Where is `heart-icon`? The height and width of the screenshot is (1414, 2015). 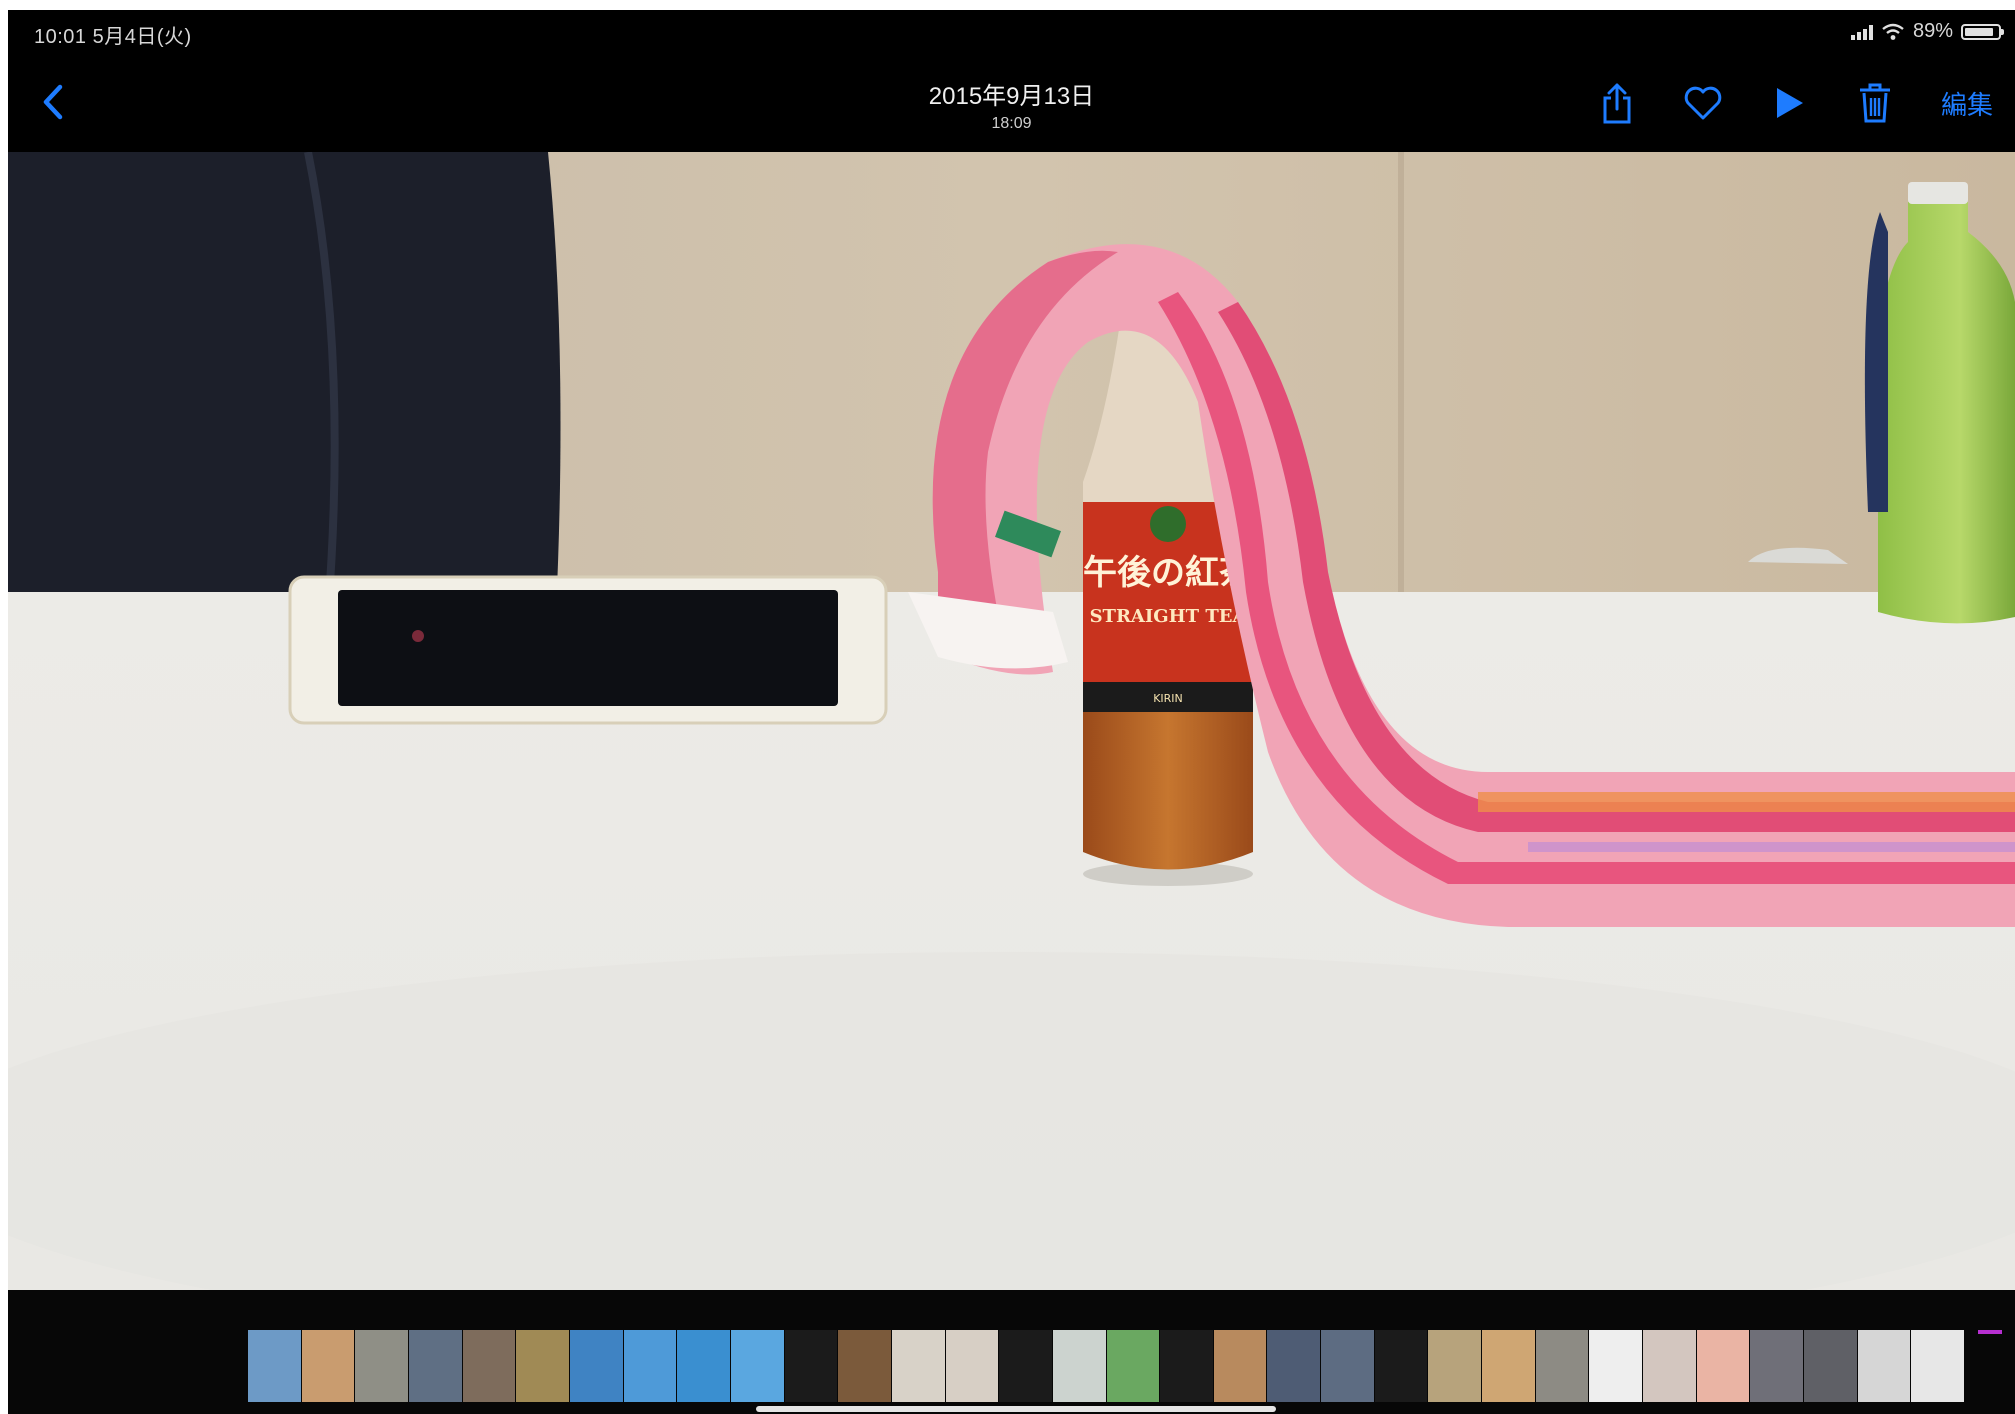
heart-icon is located at coordinates (1703, 103).